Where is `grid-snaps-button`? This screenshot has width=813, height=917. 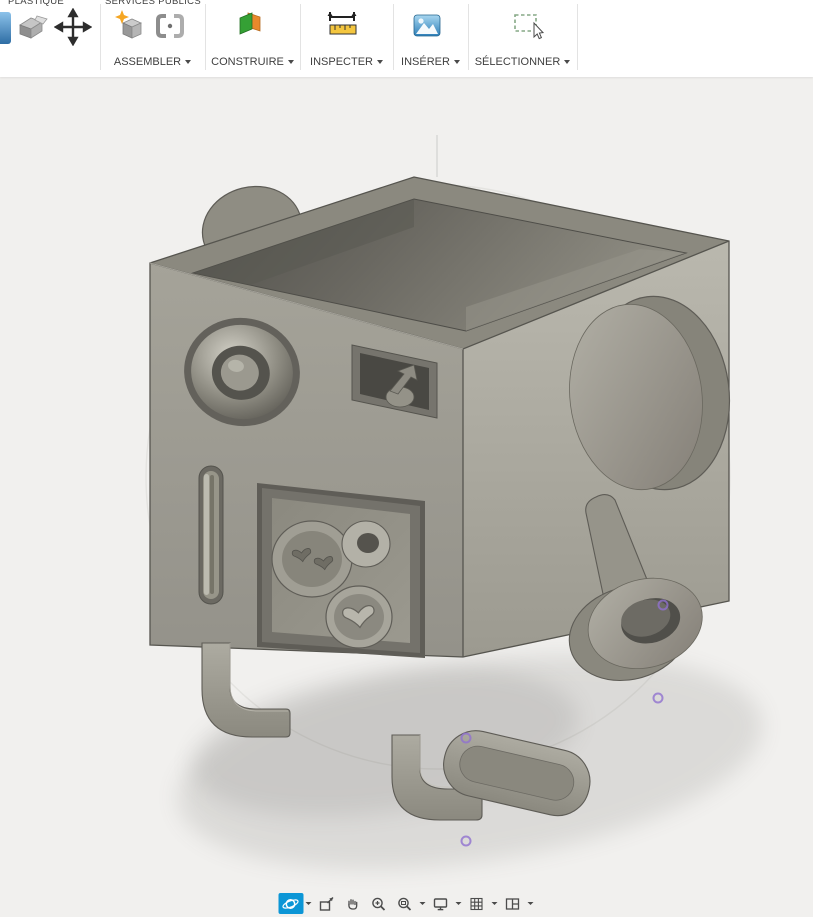
grid-snaps-button is located at coordinates (476, 903).